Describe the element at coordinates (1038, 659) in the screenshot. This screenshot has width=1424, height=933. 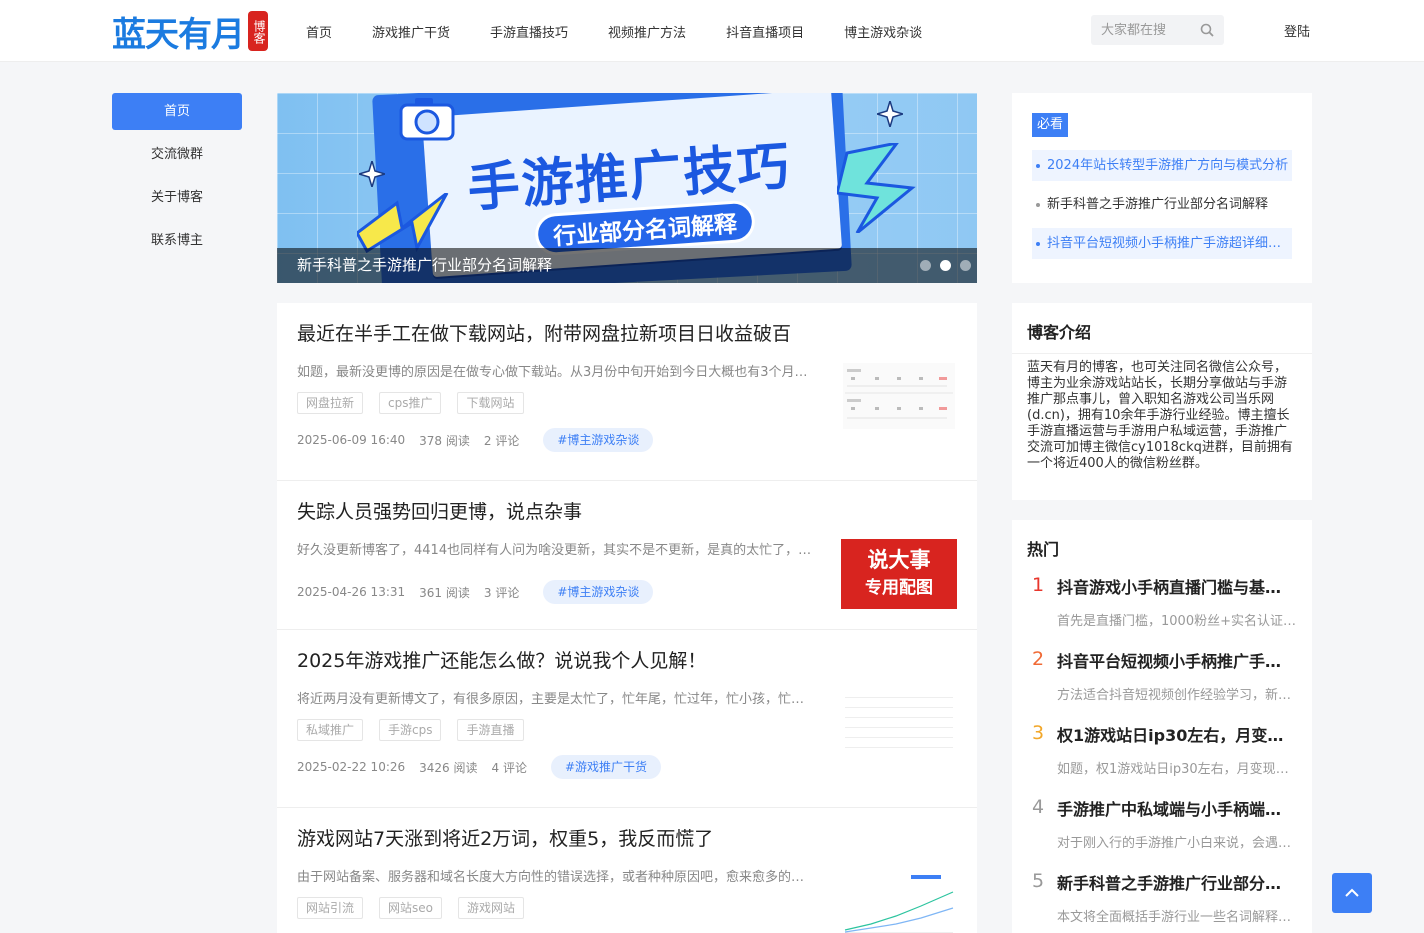
I see `hot-rank: 2` at that location.